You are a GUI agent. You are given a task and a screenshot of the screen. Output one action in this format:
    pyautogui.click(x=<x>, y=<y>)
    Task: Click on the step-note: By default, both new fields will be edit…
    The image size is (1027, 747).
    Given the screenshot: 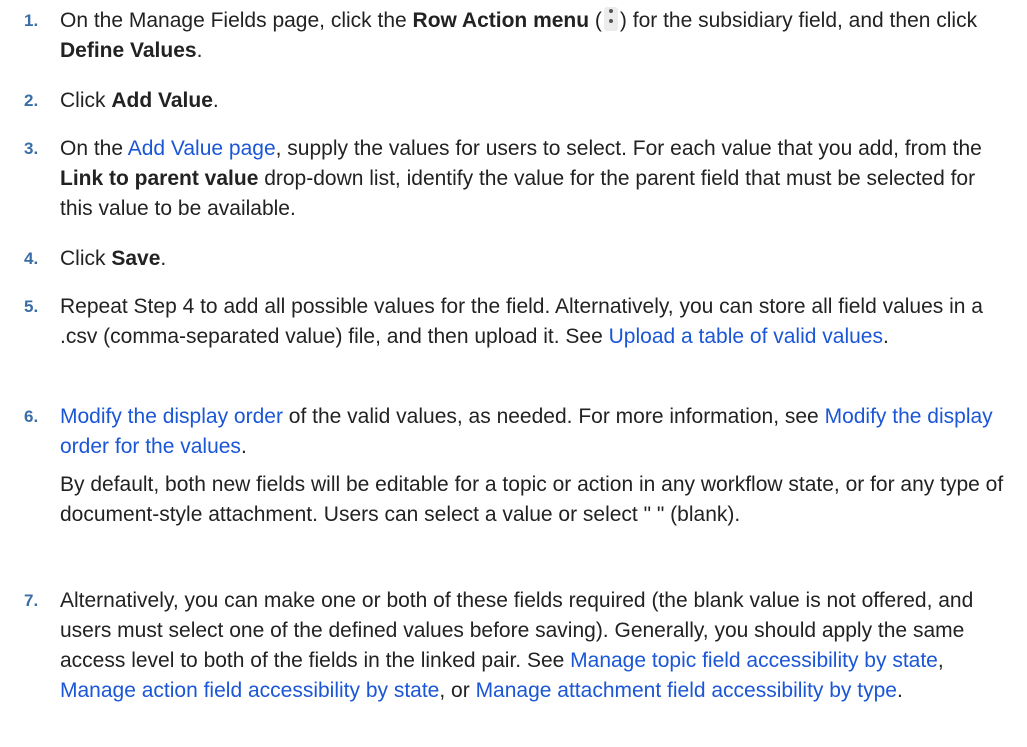 What is the action you would take?
    pyautogui.click(x=532, y=499)
    